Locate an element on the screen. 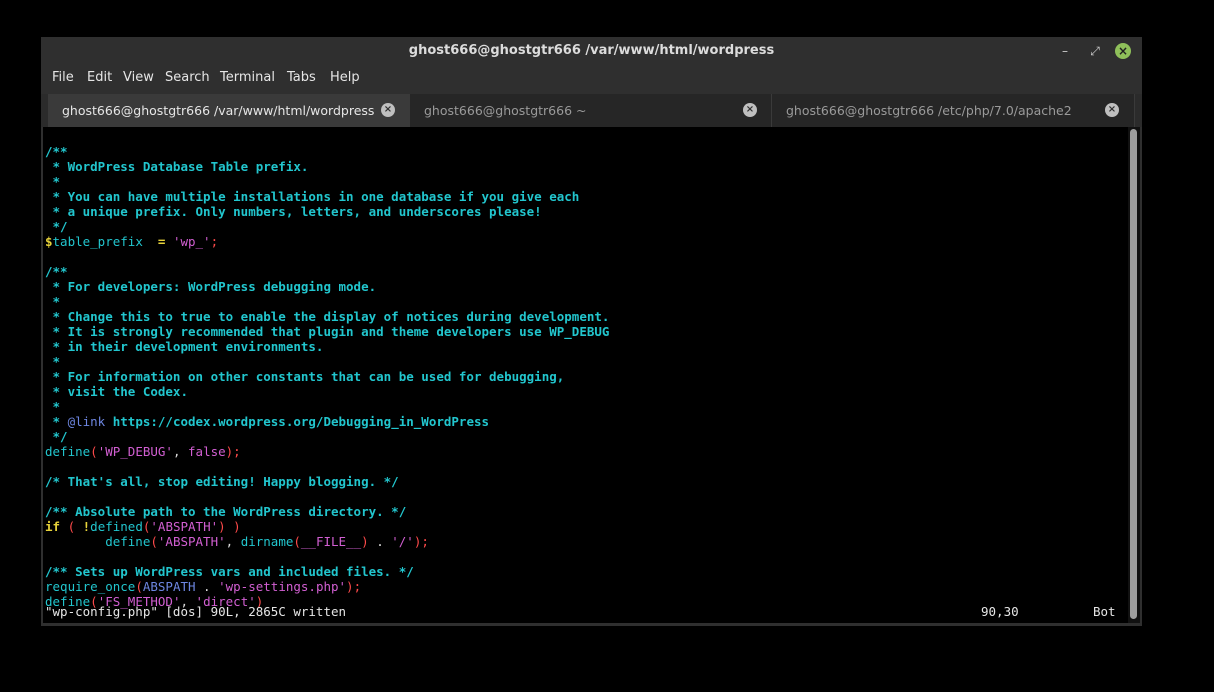 This screenshot has height=692, width=1214. menu-edit: Edit is located at coordinates (99, 77).